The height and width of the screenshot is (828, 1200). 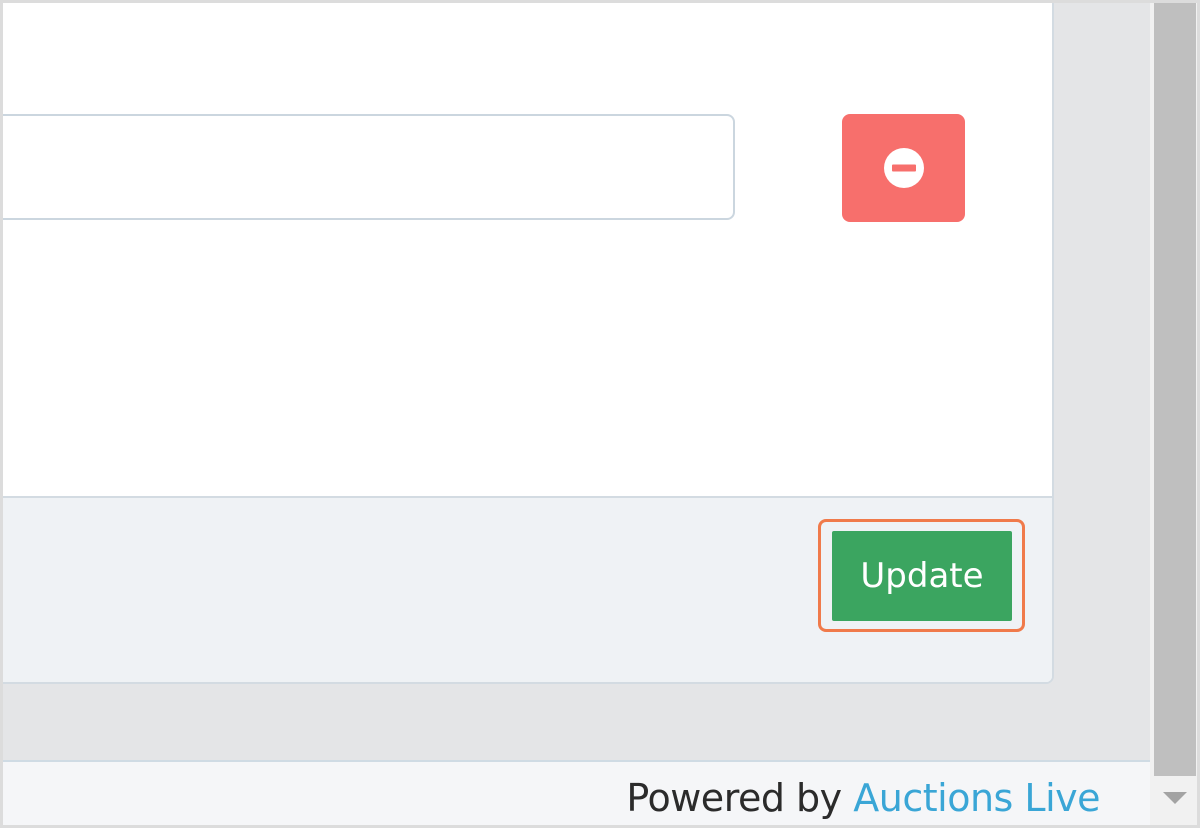 What do you see at coordinates (976, 798) in the screenshot?
I see `auctions-live-link: Auctions Live` at bounding box center [976, 798].